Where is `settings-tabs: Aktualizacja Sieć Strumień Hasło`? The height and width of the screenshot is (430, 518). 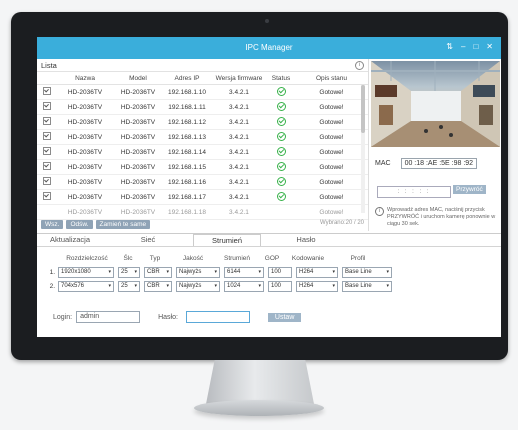
settings-tabs: Aktualizacja Sieć Strumień Hasło is located at coordinates (269, 240).